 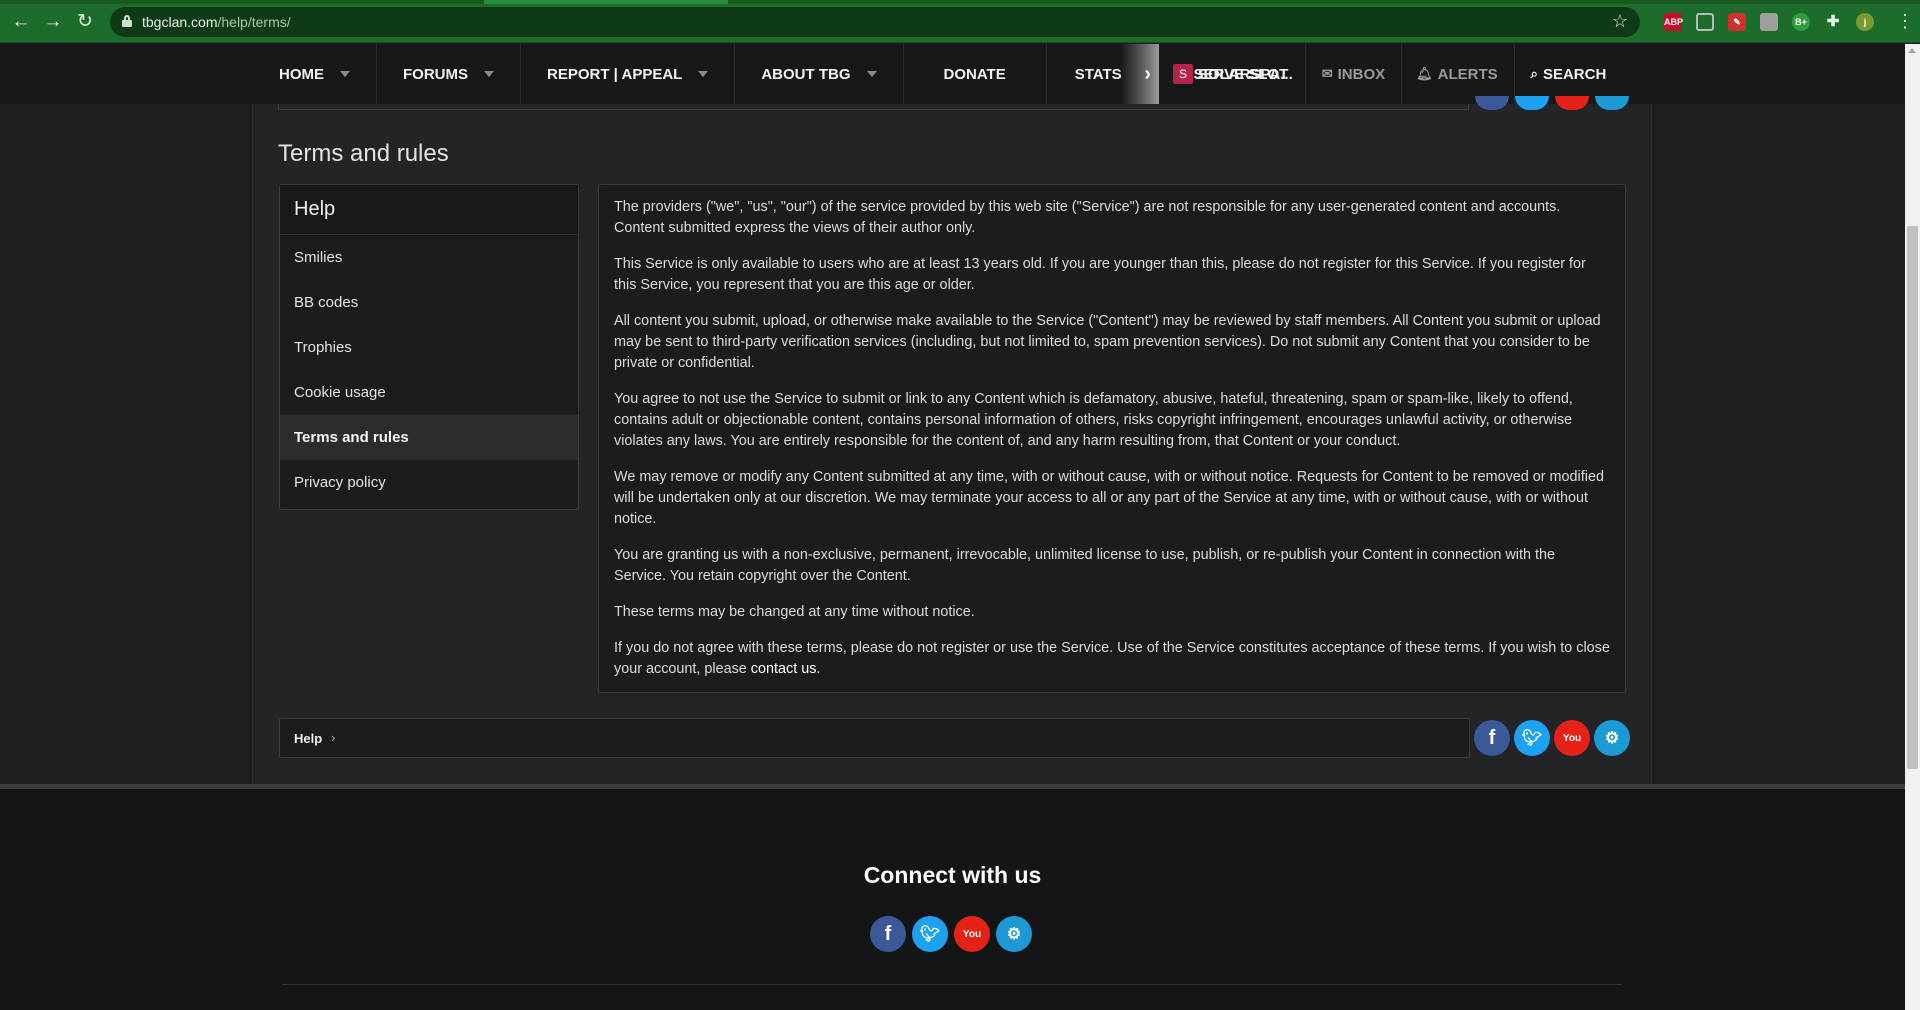 What do you see at coordinates (429, 257) in the screenshot?
I see `help-link-smilies: Smilies` at bounding box center [429, 257].